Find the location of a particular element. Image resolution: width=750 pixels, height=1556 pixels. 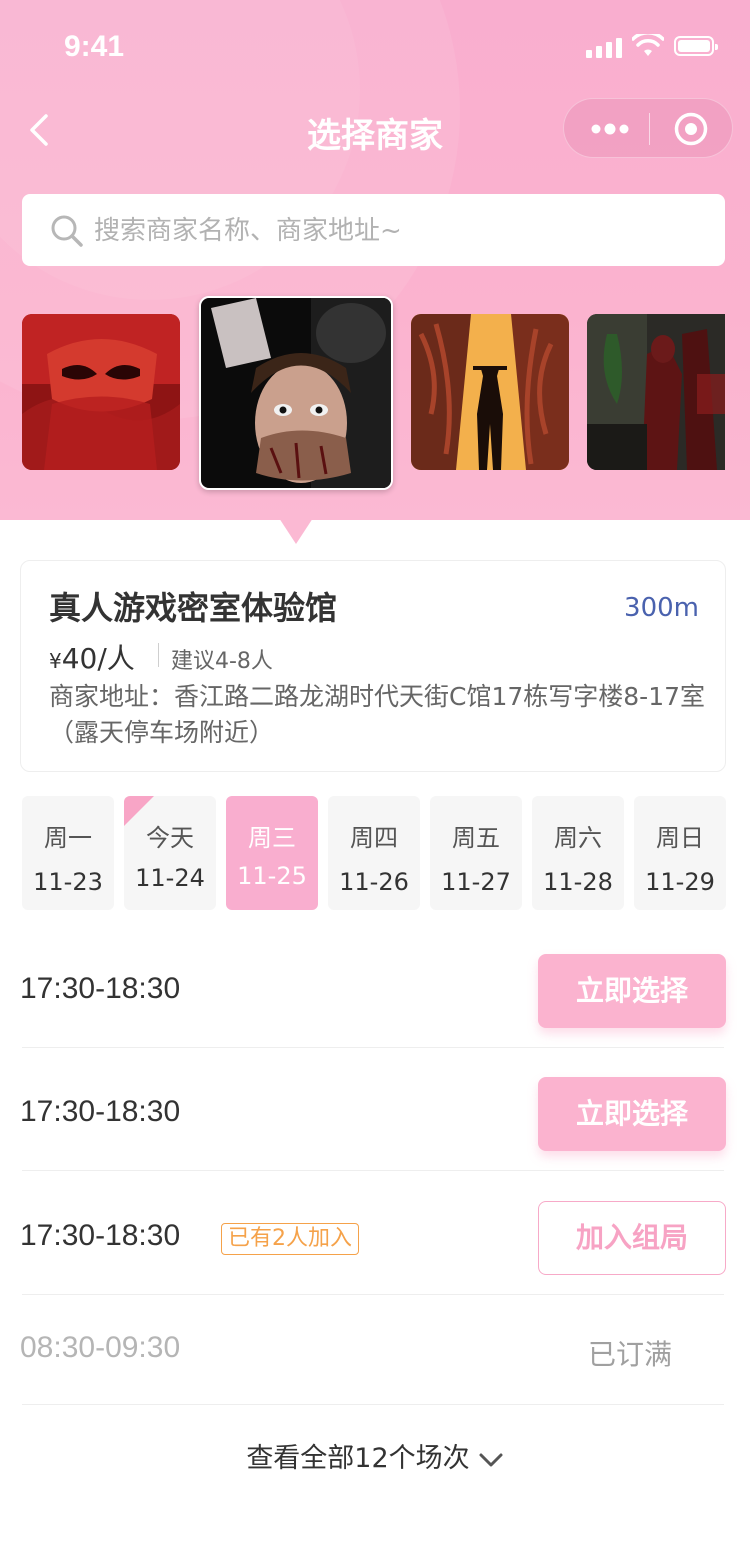

price-value: 40 is located at coordinates (79, 658).